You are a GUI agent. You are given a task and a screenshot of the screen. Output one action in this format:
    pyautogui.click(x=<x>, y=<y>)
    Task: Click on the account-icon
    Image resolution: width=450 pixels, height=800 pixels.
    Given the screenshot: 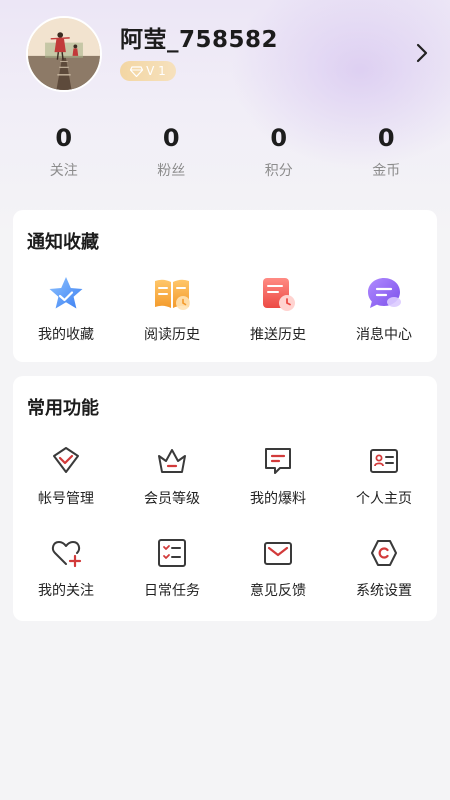 What is the action you would take?
    pyautogui.click(x=66, y=461)
    